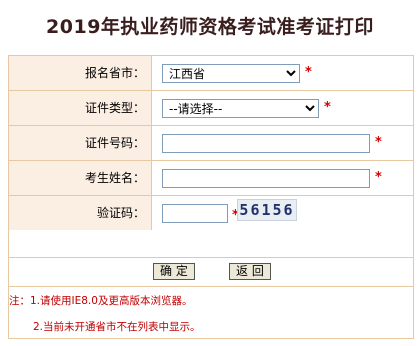  I want to click on notes: 注：1.请使用IE8.0及更高版本浏览器。 2.当前未开通省市不在列表中显示。, so click(211, 312).